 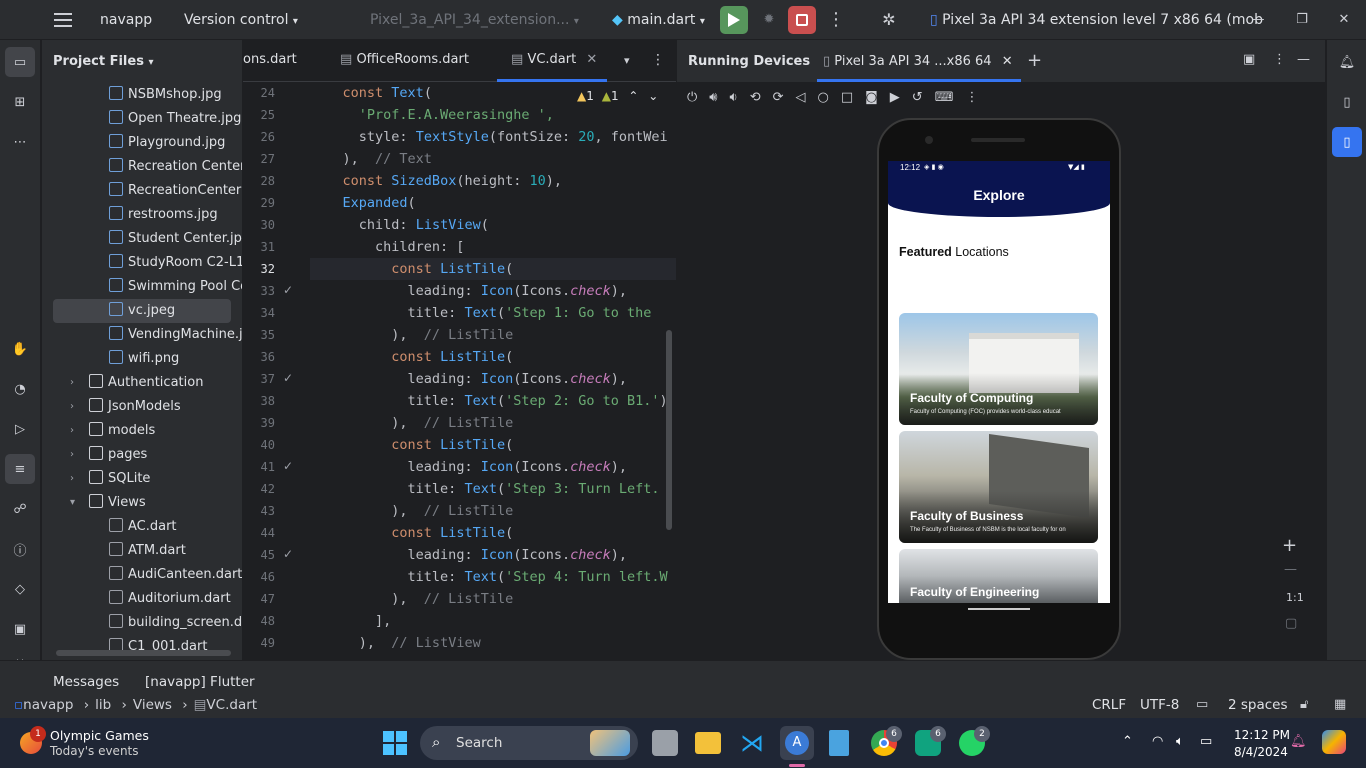 What do you see at coordinates (474, 20) in the screenshot?
I see `emulator-config-dropdown: Pixel_3a_API_34_extension... ▾` at bounding box center [474, 20].